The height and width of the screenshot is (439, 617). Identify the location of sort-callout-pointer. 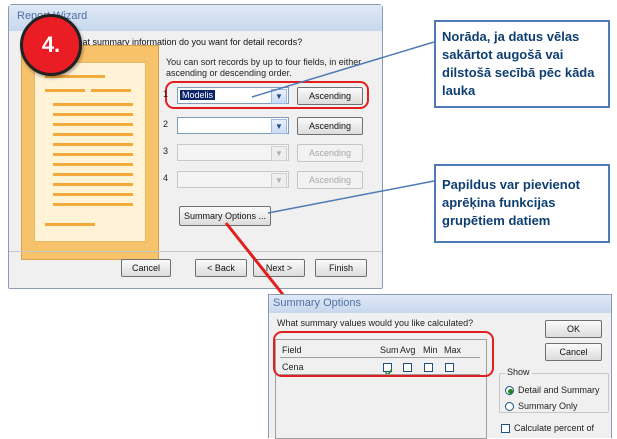
(343, 69).